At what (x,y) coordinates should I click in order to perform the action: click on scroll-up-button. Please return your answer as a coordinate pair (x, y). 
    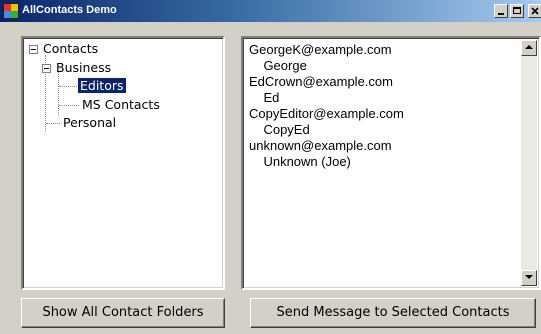
    Looking at the image, I should click on (529, 48).